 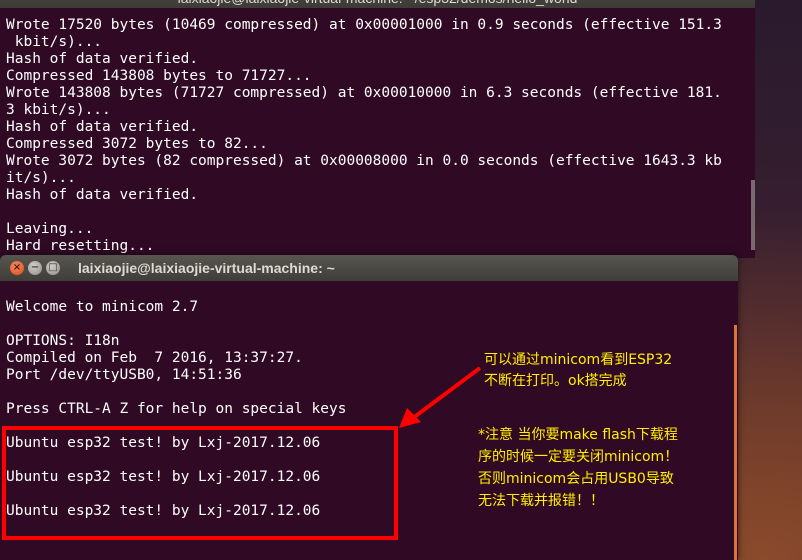 I want to click on annotation-arrow, so click(x=440, y=397).